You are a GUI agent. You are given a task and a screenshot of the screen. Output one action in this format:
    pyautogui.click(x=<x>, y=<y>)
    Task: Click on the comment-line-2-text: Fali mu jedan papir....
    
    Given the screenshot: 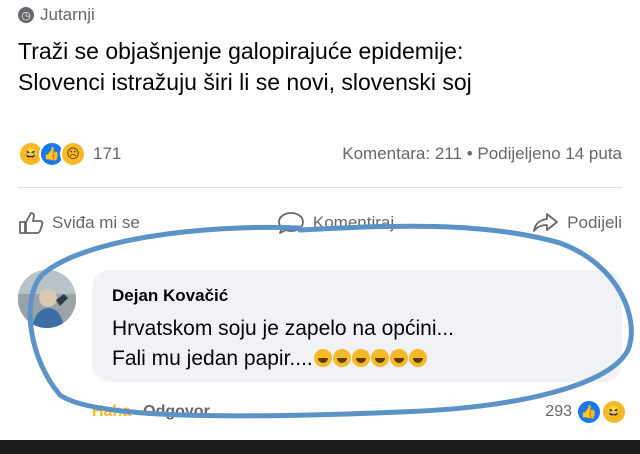 What is the action you would take?
    pyautogui.click(x=212, y=358)
    